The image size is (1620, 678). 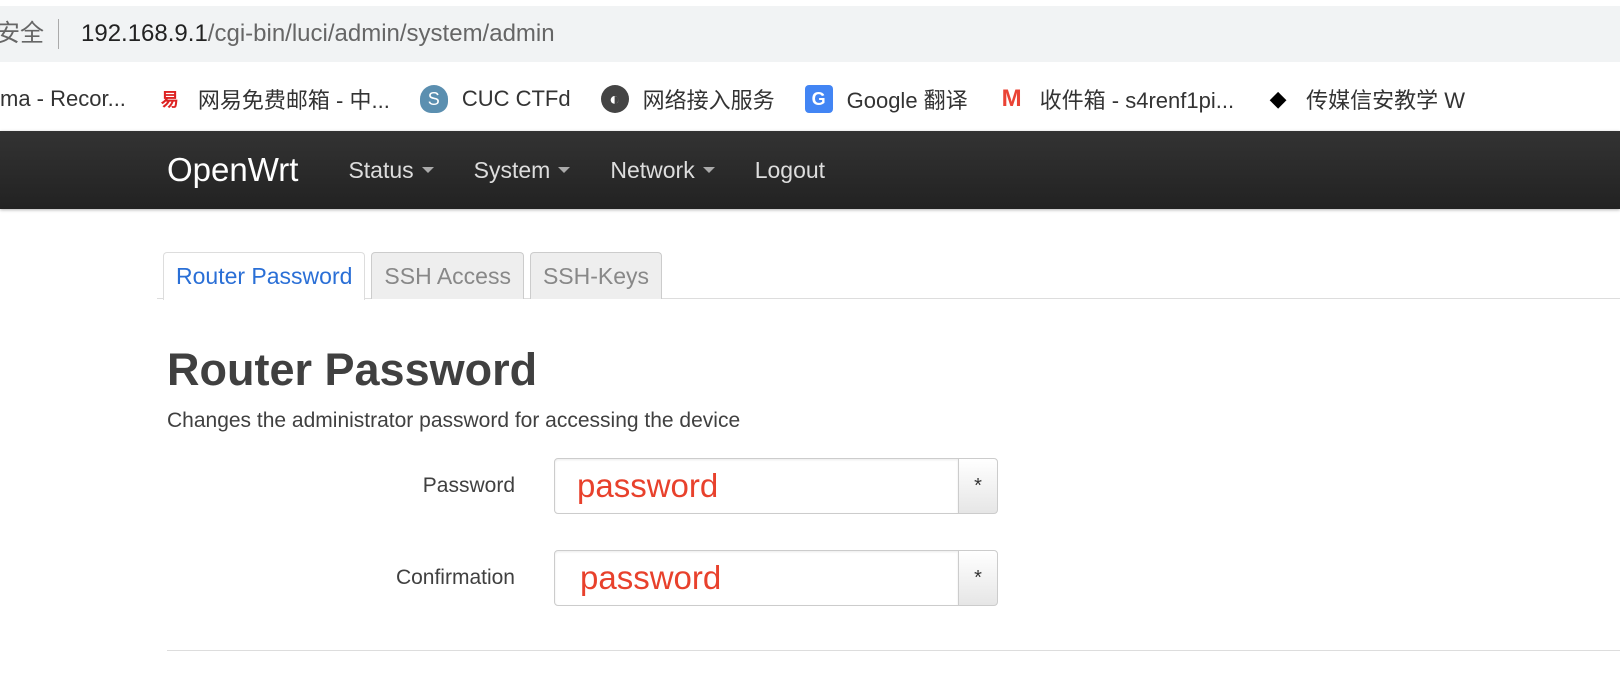 I want to click on tab-bar: Router Password SSH Access SSH-Keys, so click(x=888, y=276).